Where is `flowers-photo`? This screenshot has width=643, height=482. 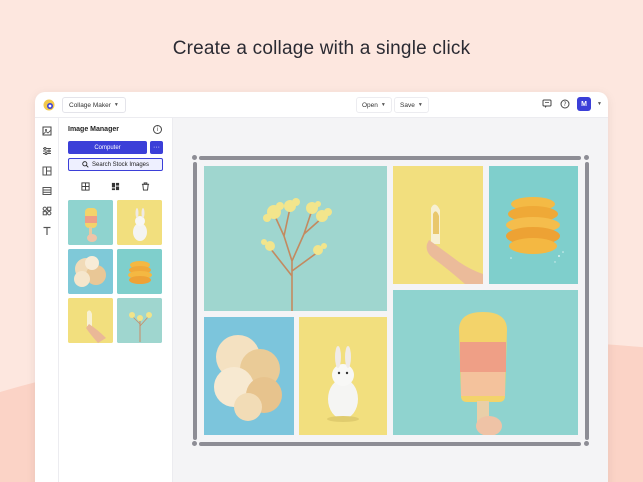
flowers-photo is located at coordinates (295, 238).